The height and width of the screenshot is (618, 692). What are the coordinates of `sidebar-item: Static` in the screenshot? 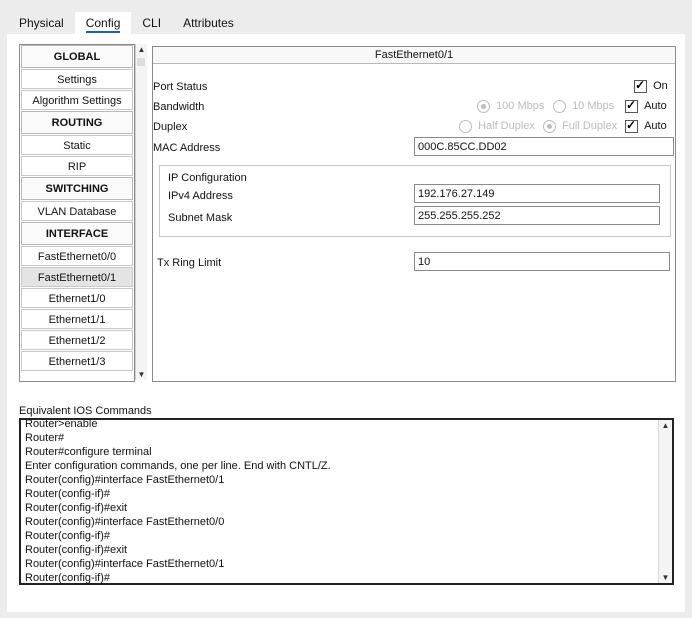 It's located at (77, 145).